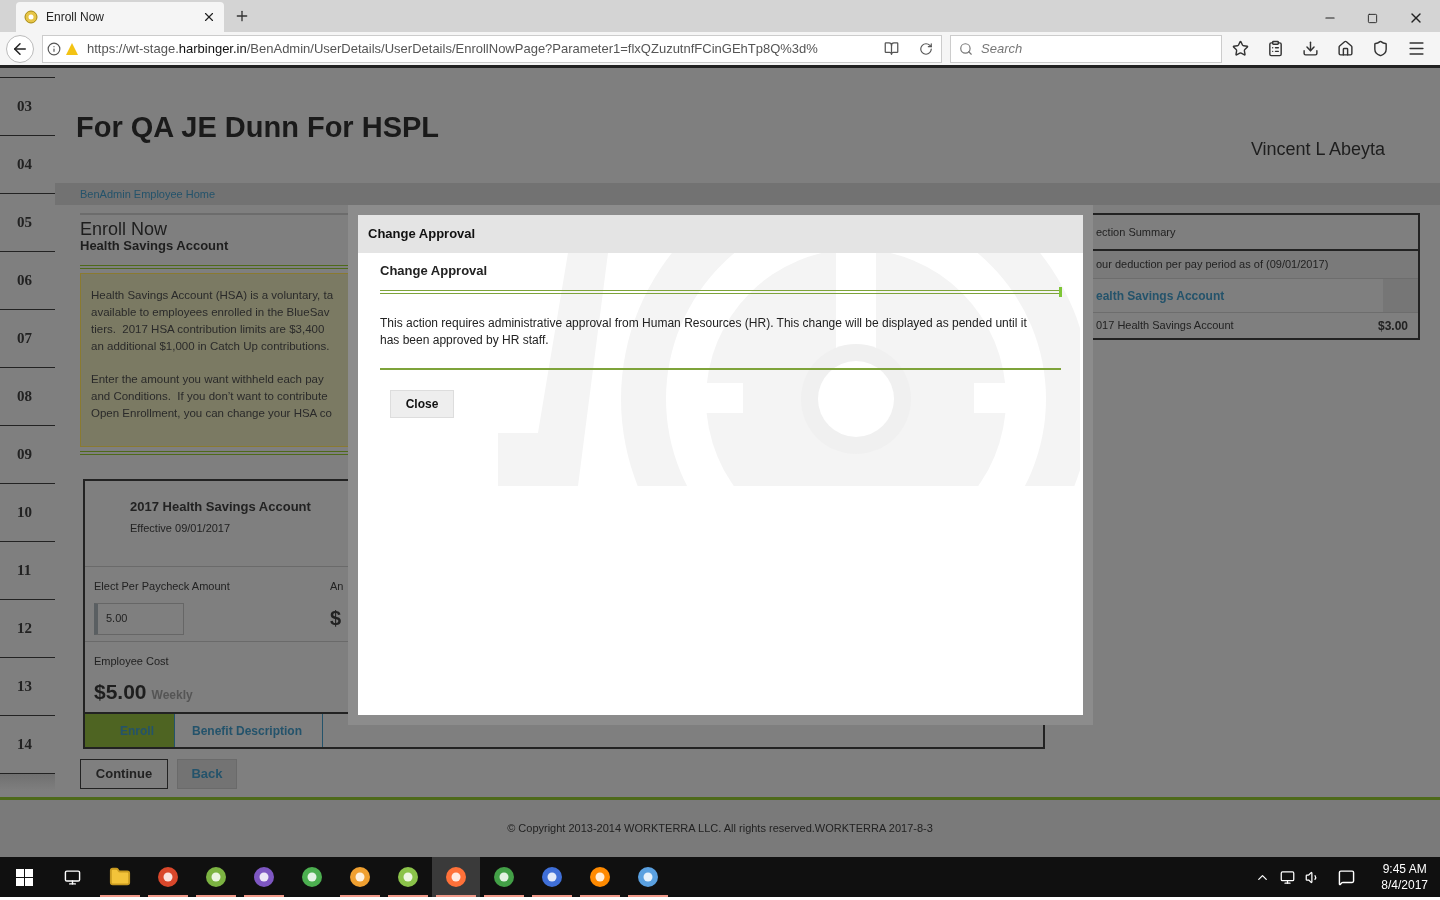 Image resolution: width=1440 pixels, height=900 pixels. What do you see at coordinates (120, 877) in the screenshot?
I see `folder-icon` at bounding box center [120, 877].